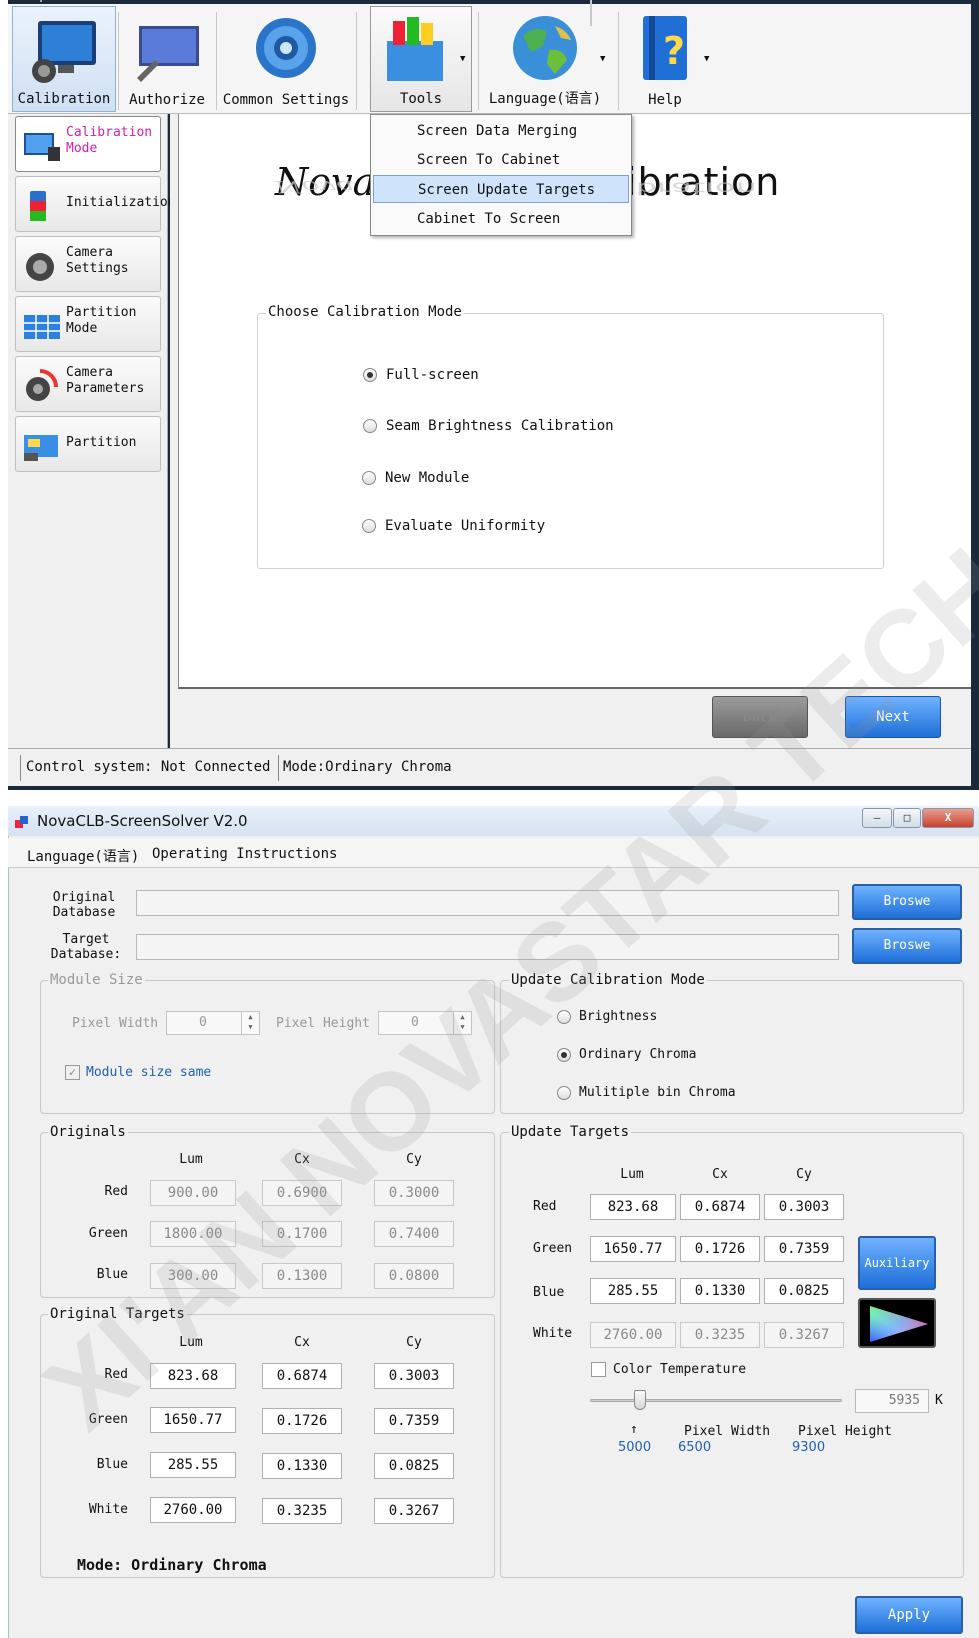 This screenshot has height=1638, width=979. What do you see at coordinates (720, 1249) in the screenshot?
I see `update-targets-green-cx: 0.1726` at bounding box center [720, 1249].